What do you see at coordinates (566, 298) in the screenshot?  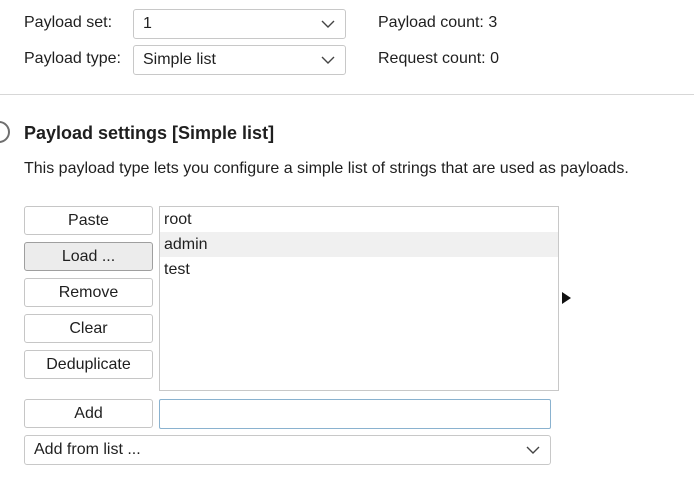 I see `pointer-arrow-icon` at bounding box center [566, 298].